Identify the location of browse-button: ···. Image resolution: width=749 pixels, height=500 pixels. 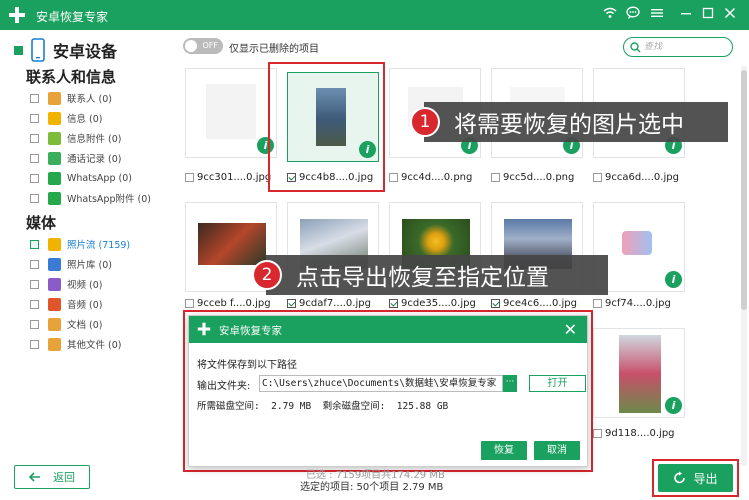
(510, 383).